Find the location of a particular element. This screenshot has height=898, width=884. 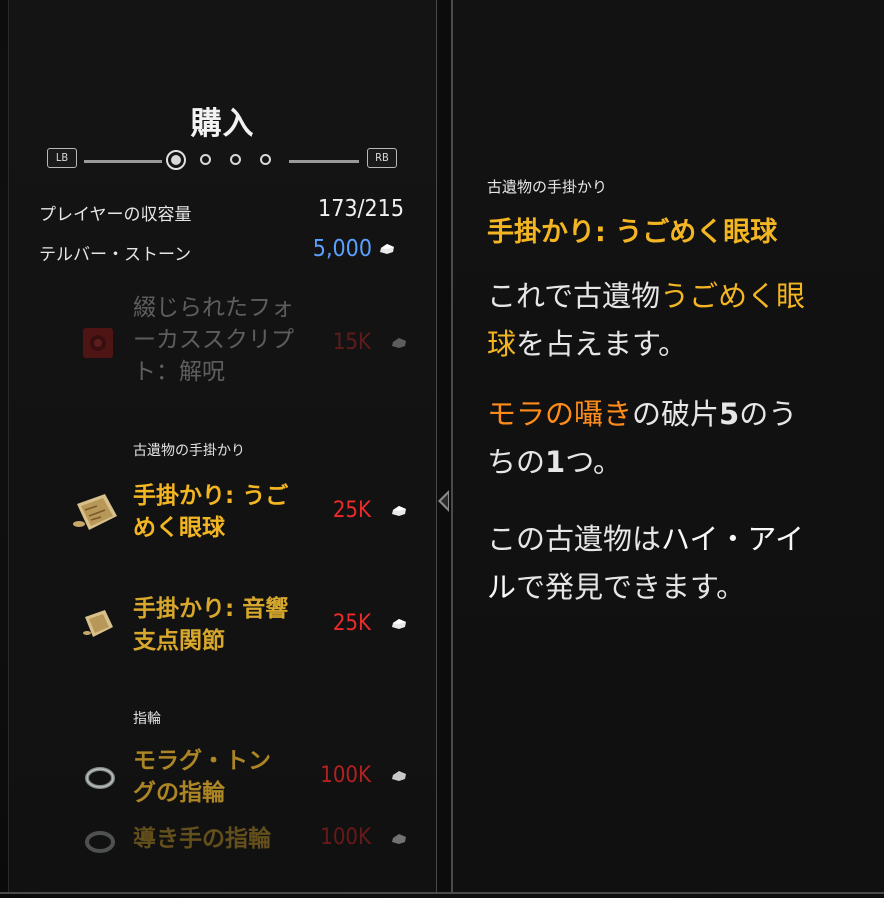

item-name: 手掛かり: うご めく眼球 is located at coordinates (211, 512).